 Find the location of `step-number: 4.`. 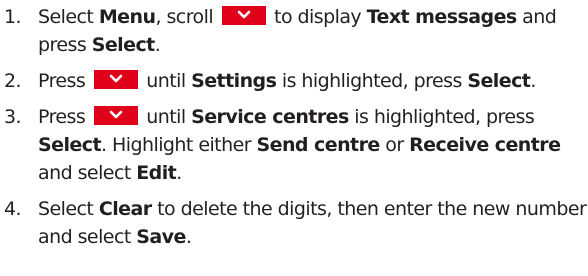

step-number: 4. is located at coordinates (13, 209).